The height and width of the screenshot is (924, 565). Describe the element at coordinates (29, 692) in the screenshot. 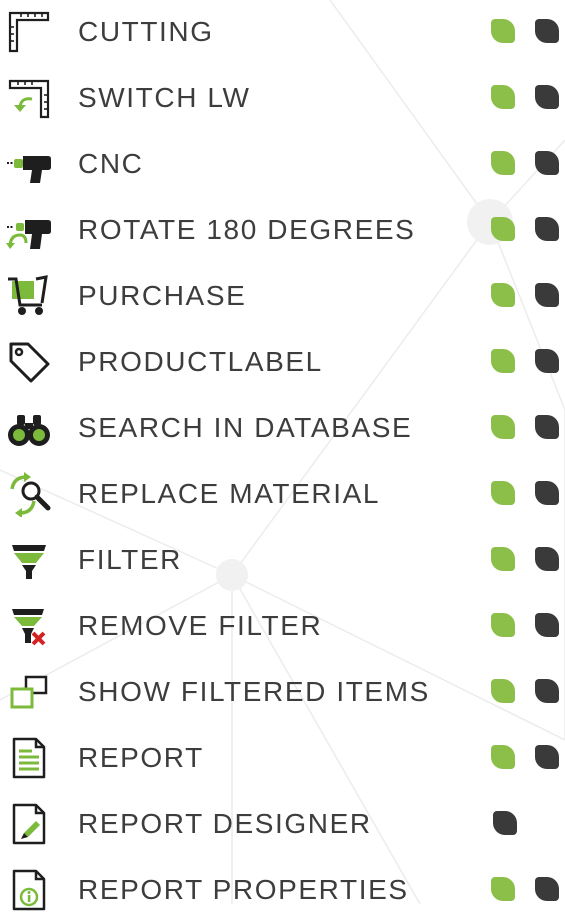

I see `windows-icon` at that location.